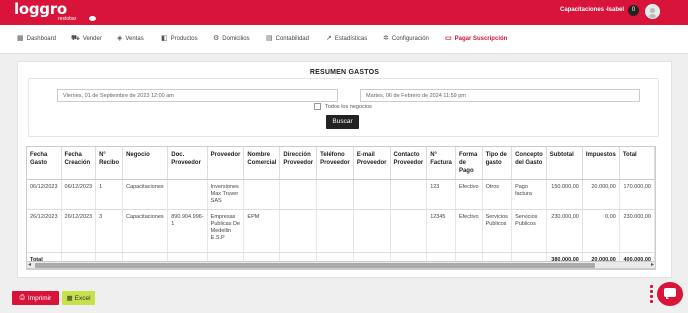 This screenshot has width=688, height=313. I want to click on scrollbar-thumb, so click(315, 265).